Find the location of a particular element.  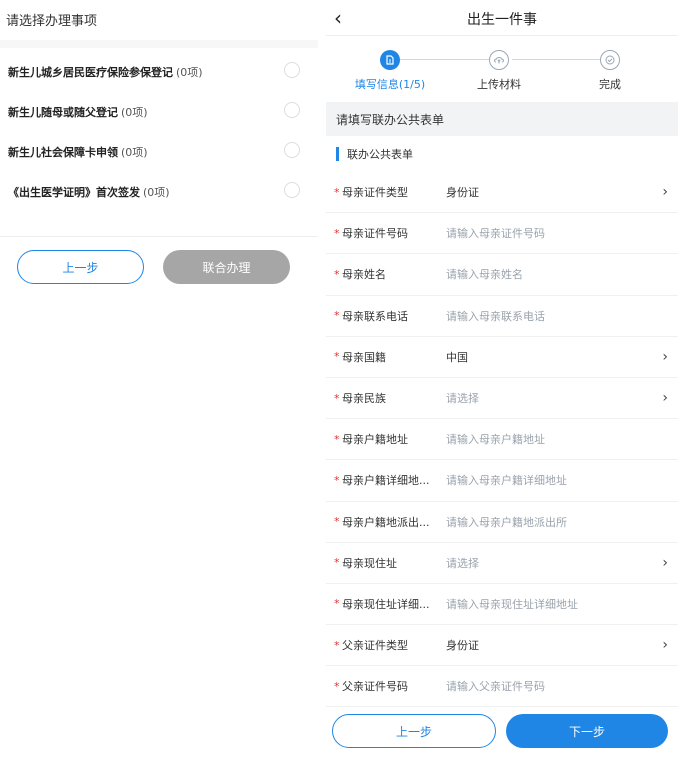

field-label: 父亲证件号码 is located at coordinates (375, 687).